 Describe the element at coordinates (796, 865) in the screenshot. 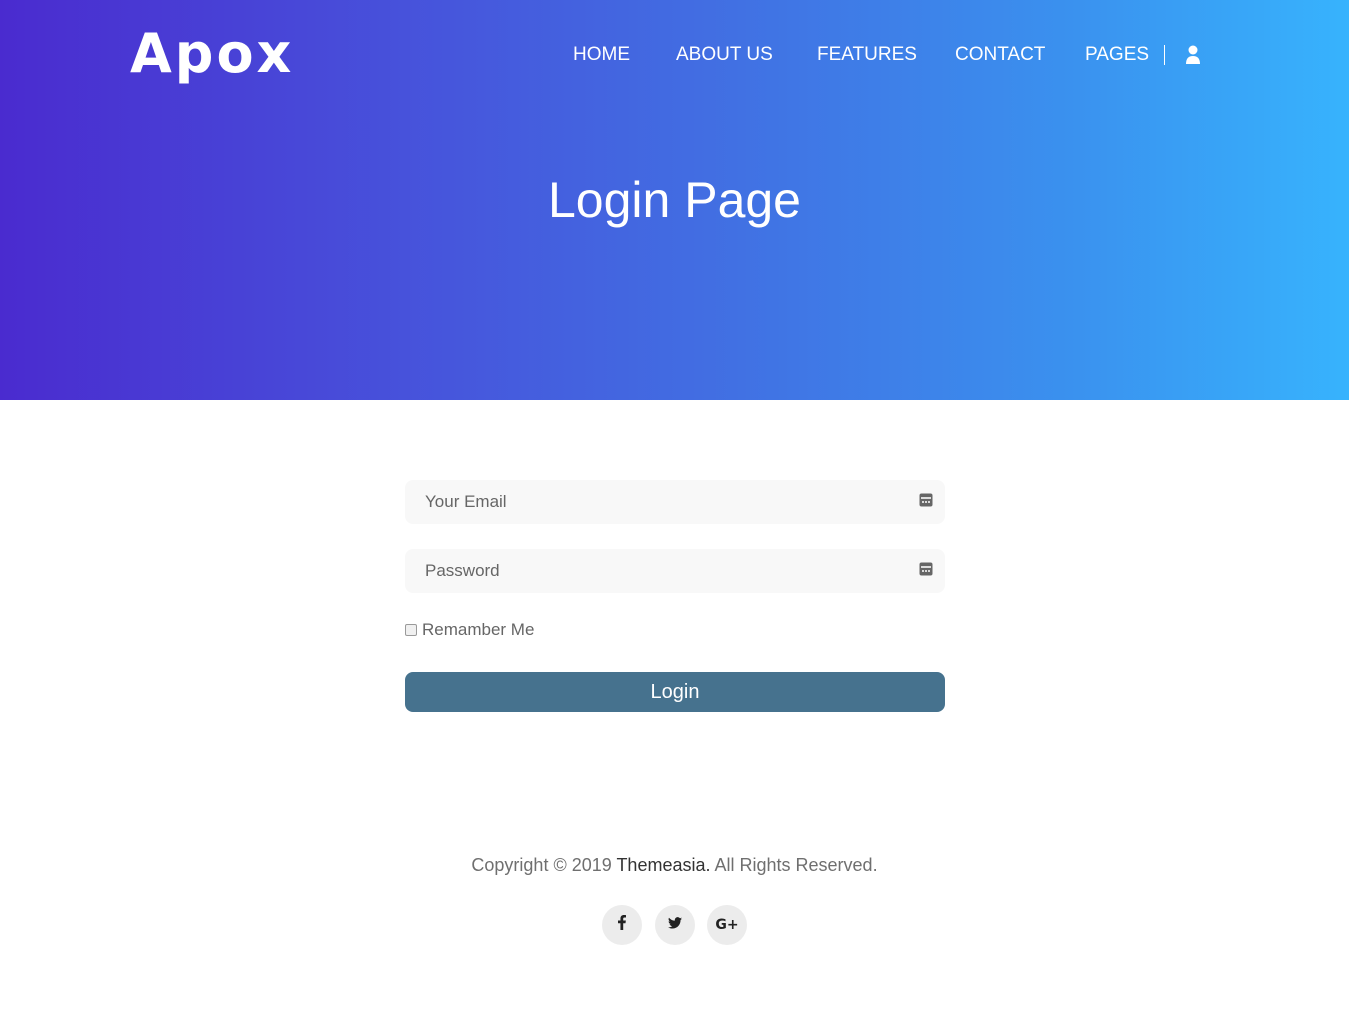

I see `copyright-suffix: All Rights Reserved.` at that location.